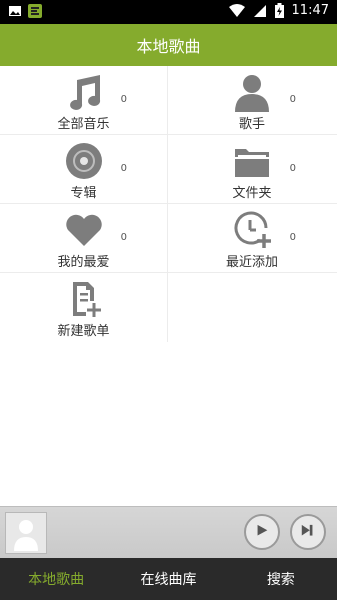 Image resolution: width=337 pixels, height=600 pixels. I want to click on default-avatar-icon, so click(26, 535).